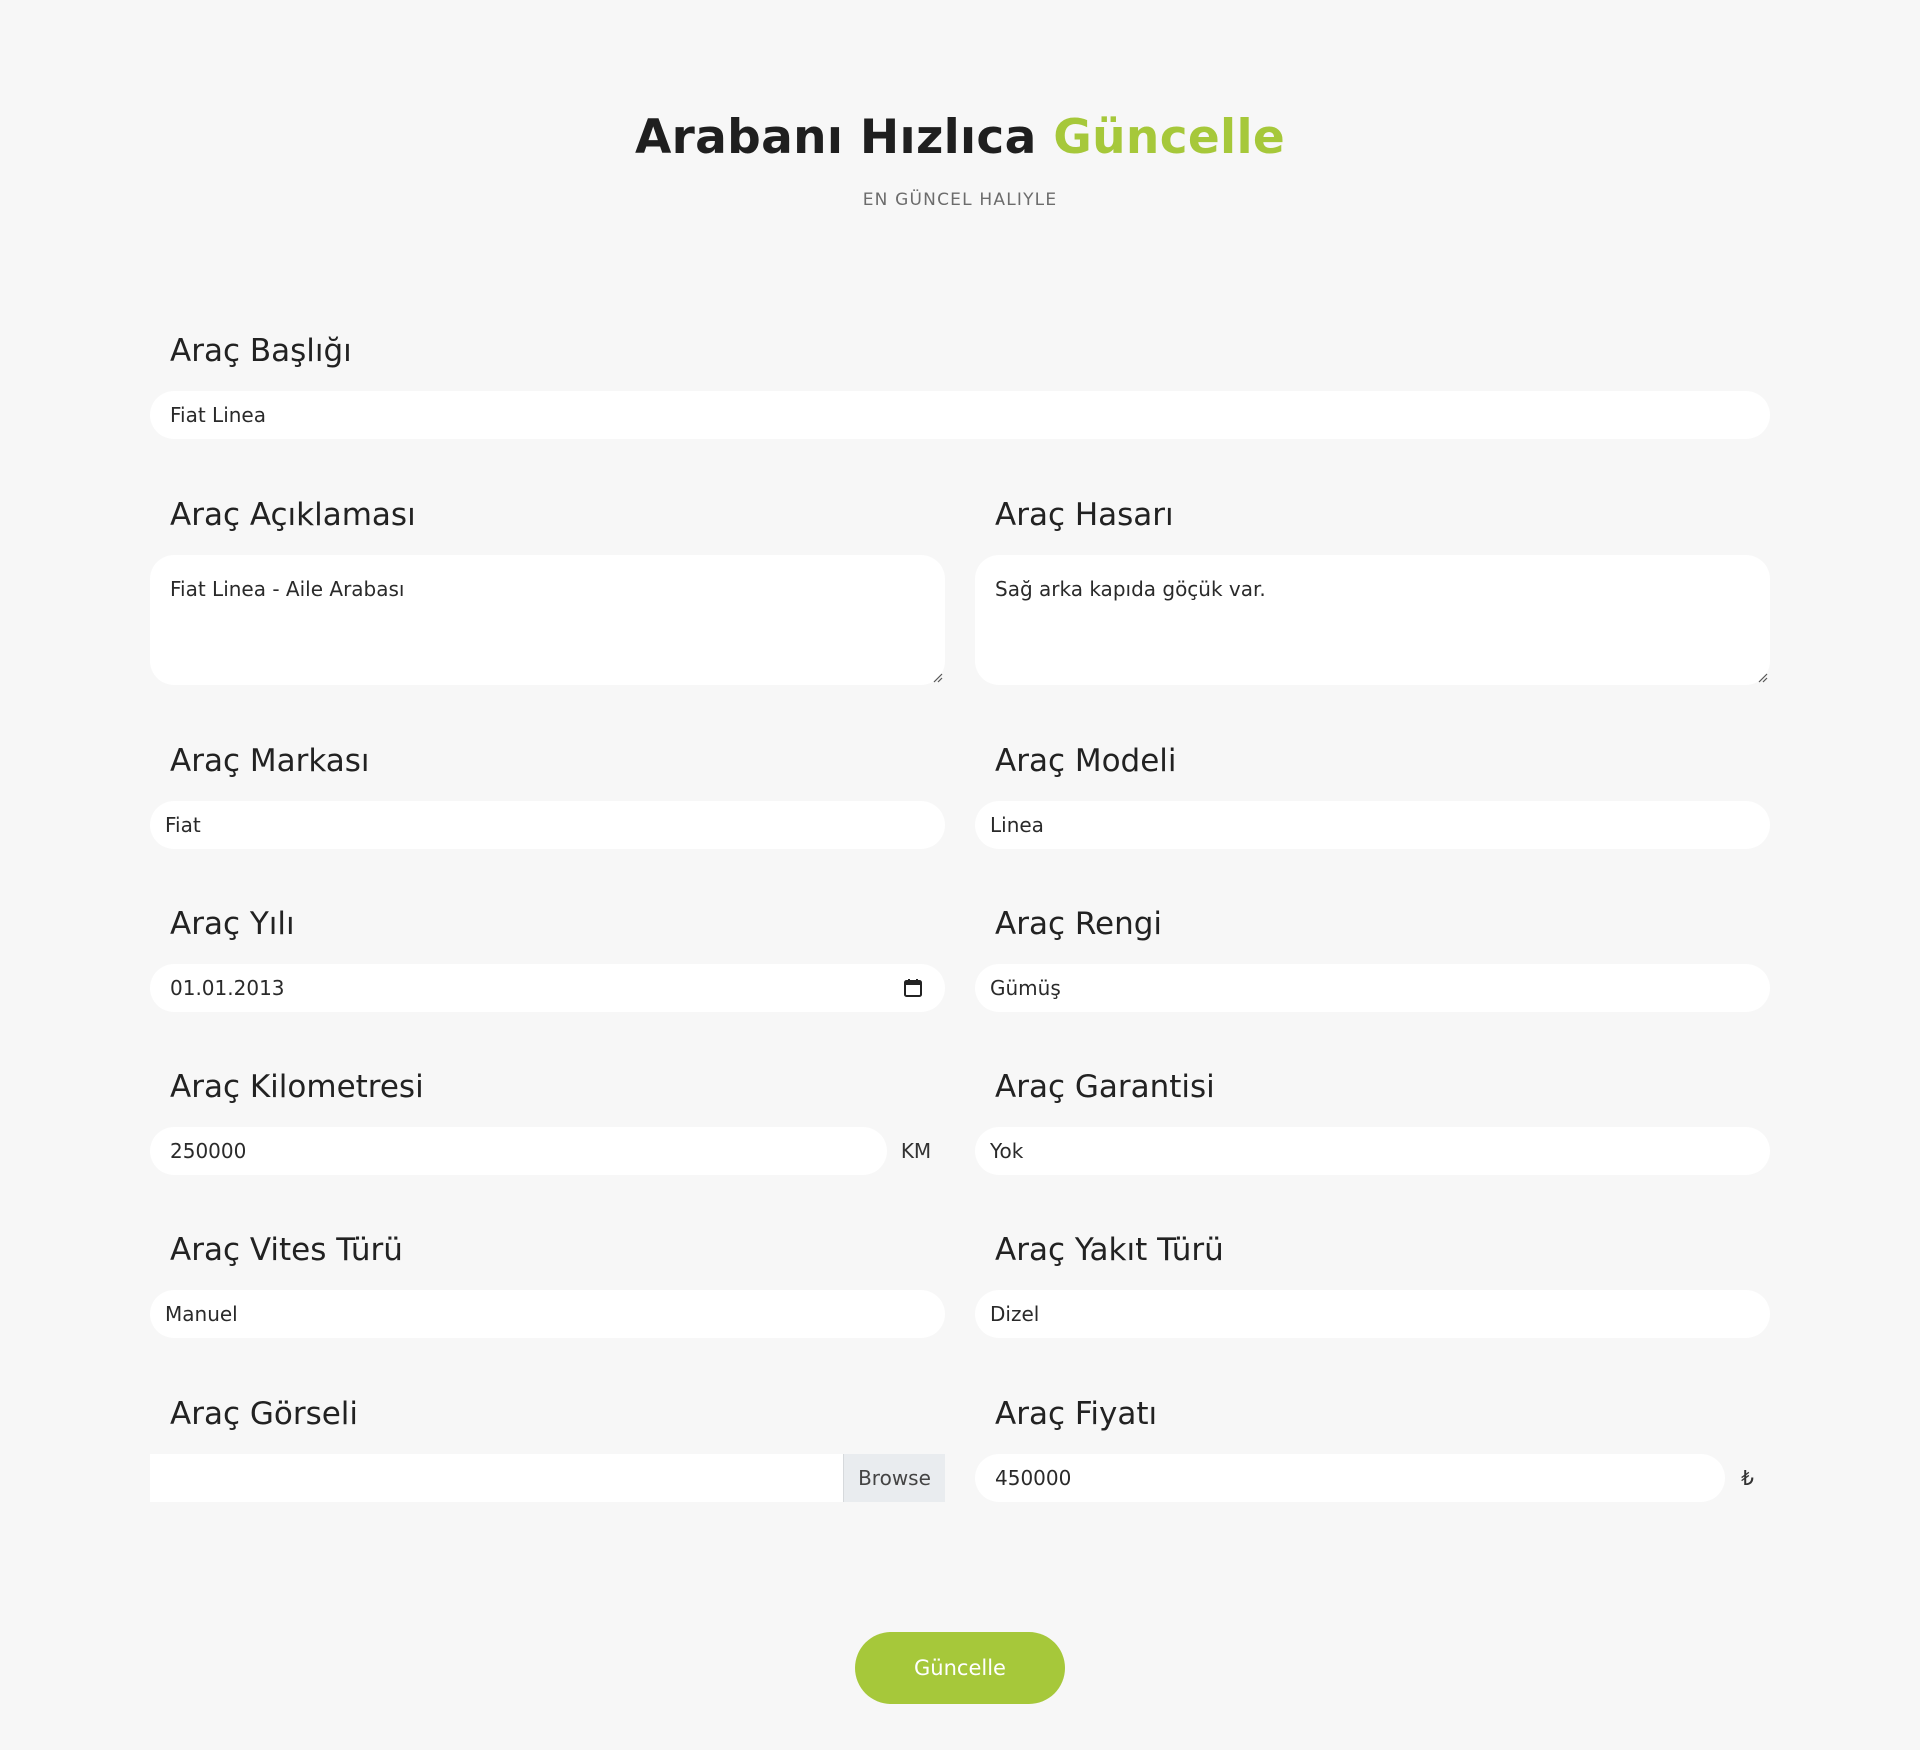 This screenshot has height=1750, width=1920. Describe the element at coordinates (960, 415) in the screenshot. I see `title-input: Fiat Linea` at that location.